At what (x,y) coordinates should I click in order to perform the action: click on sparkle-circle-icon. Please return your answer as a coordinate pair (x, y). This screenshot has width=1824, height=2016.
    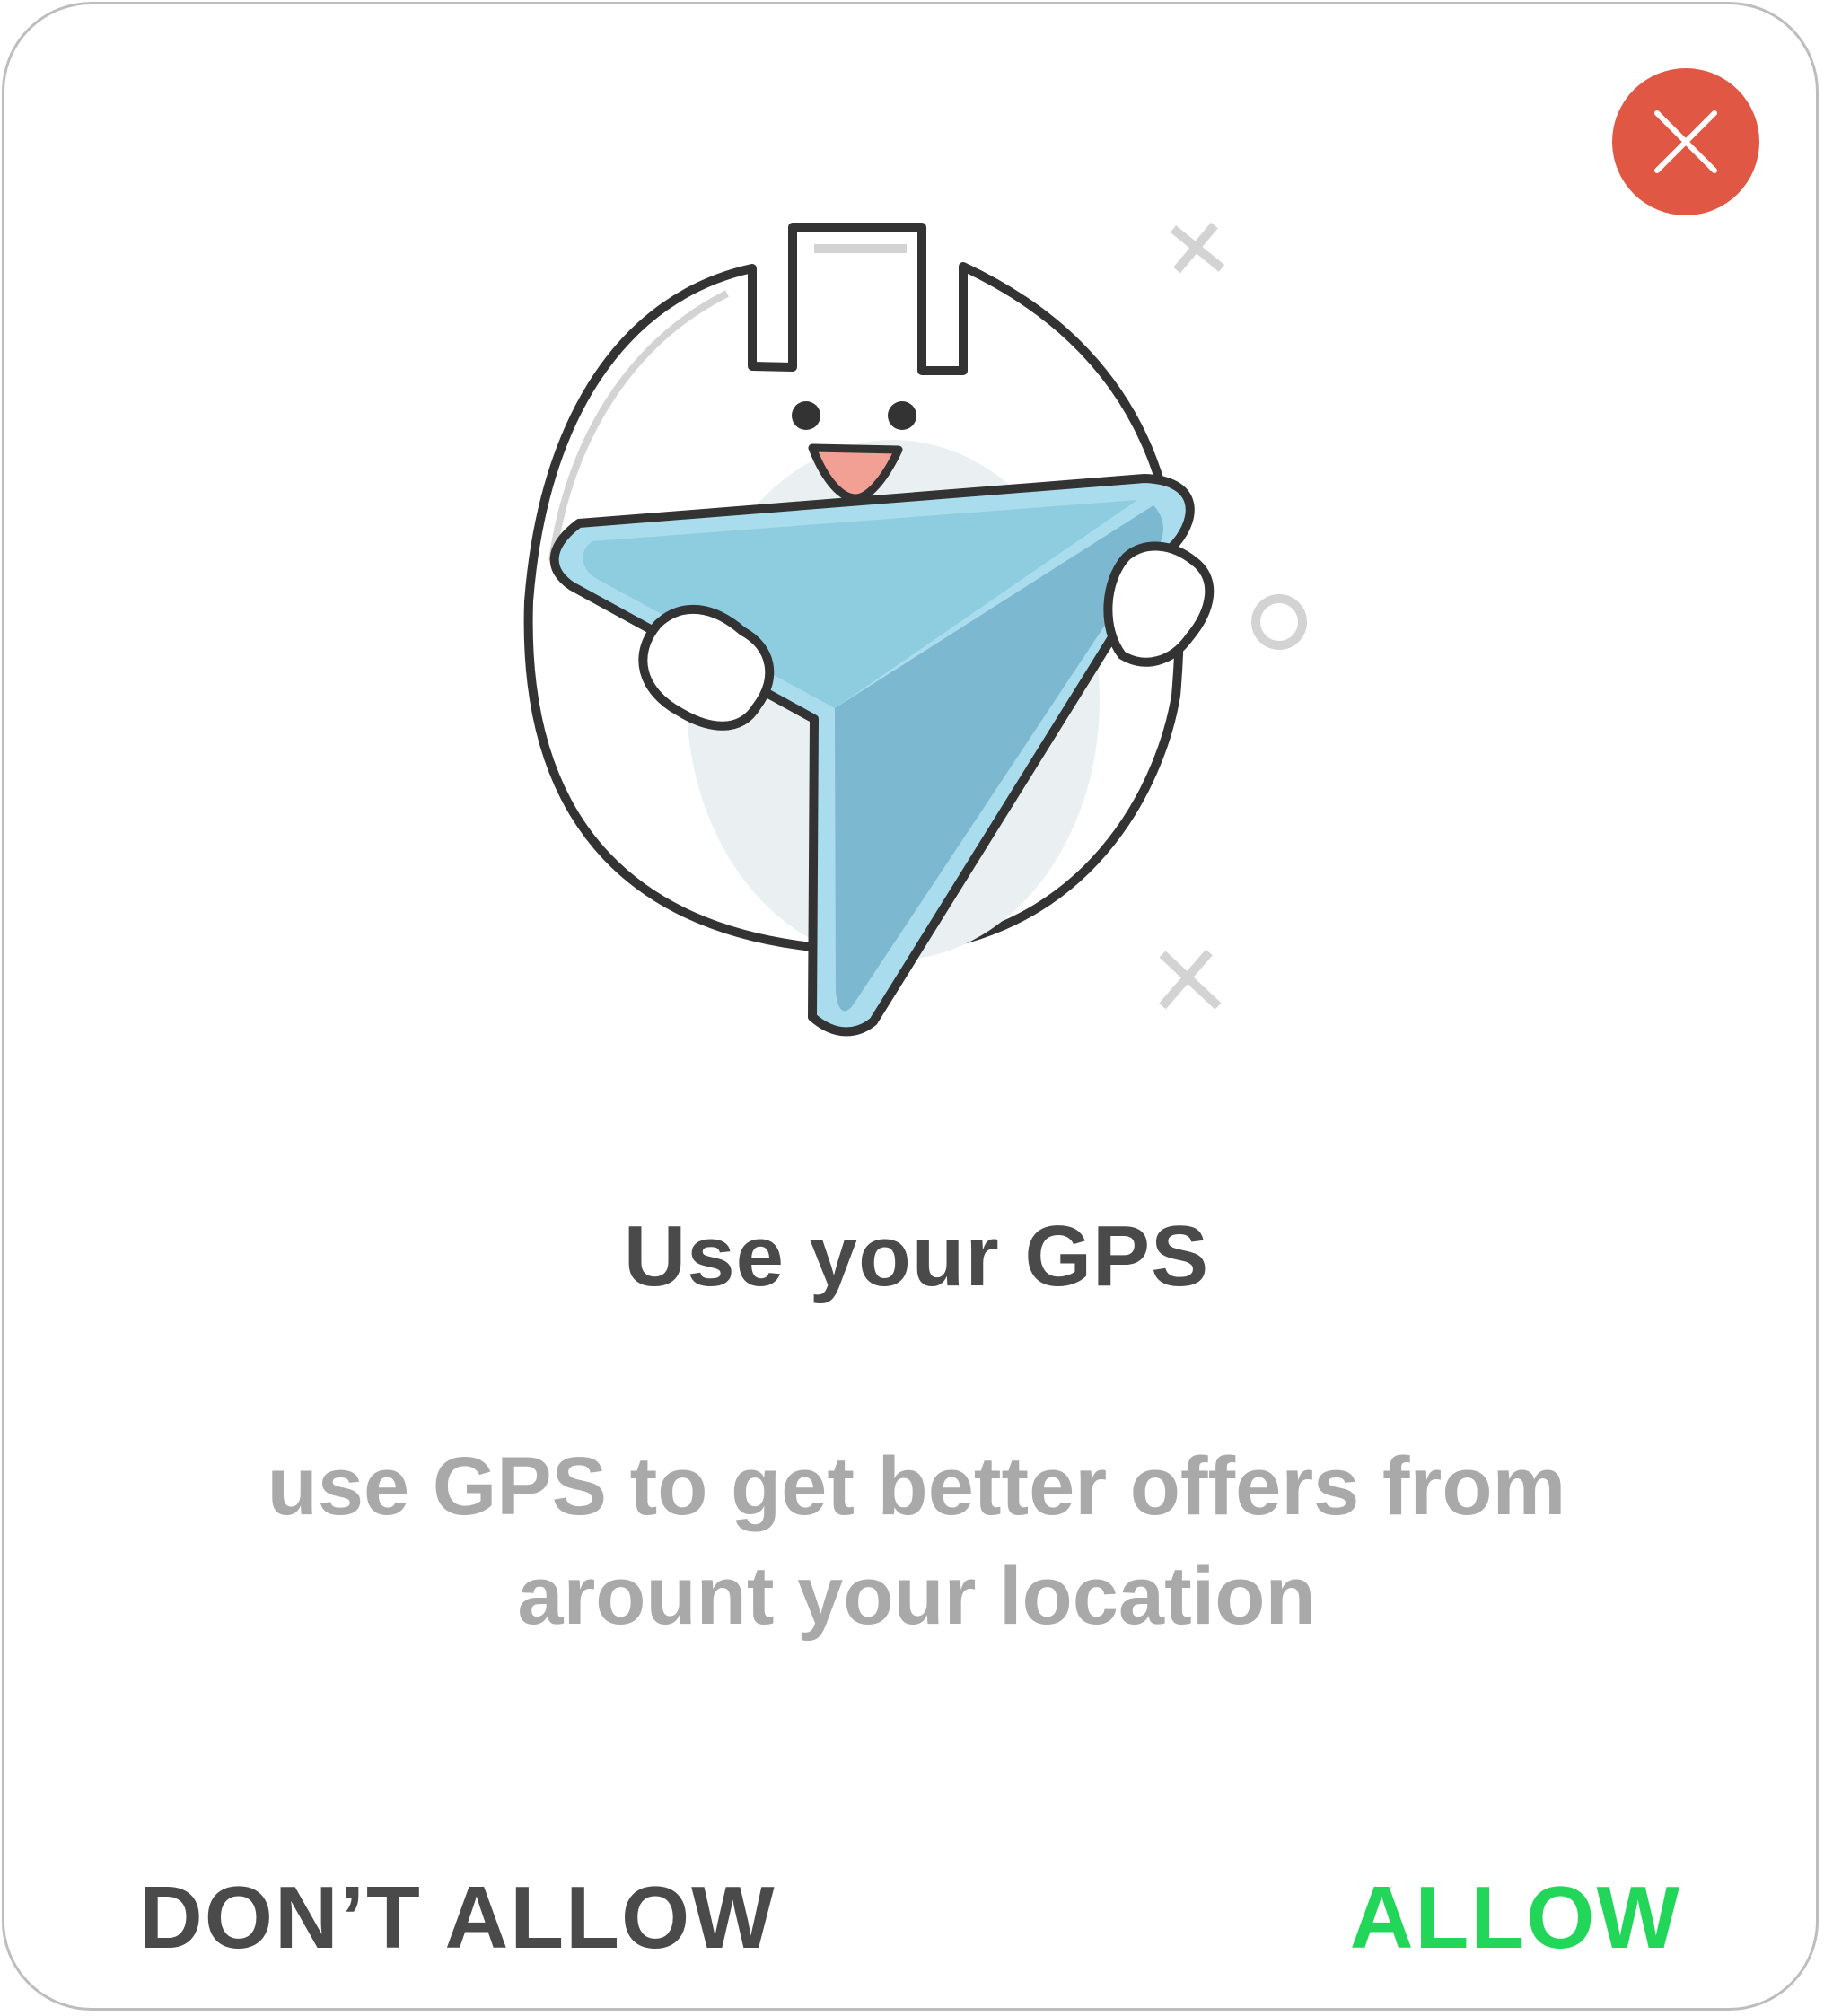
    Looking at the image, I should click on (1279, 622).